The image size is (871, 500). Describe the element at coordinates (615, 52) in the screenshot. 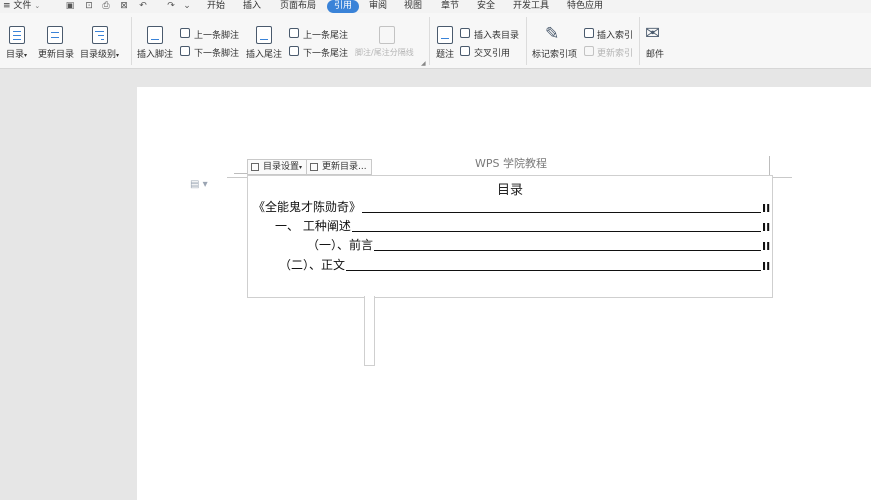

I see `update-index-button: 更新索引` at that location.